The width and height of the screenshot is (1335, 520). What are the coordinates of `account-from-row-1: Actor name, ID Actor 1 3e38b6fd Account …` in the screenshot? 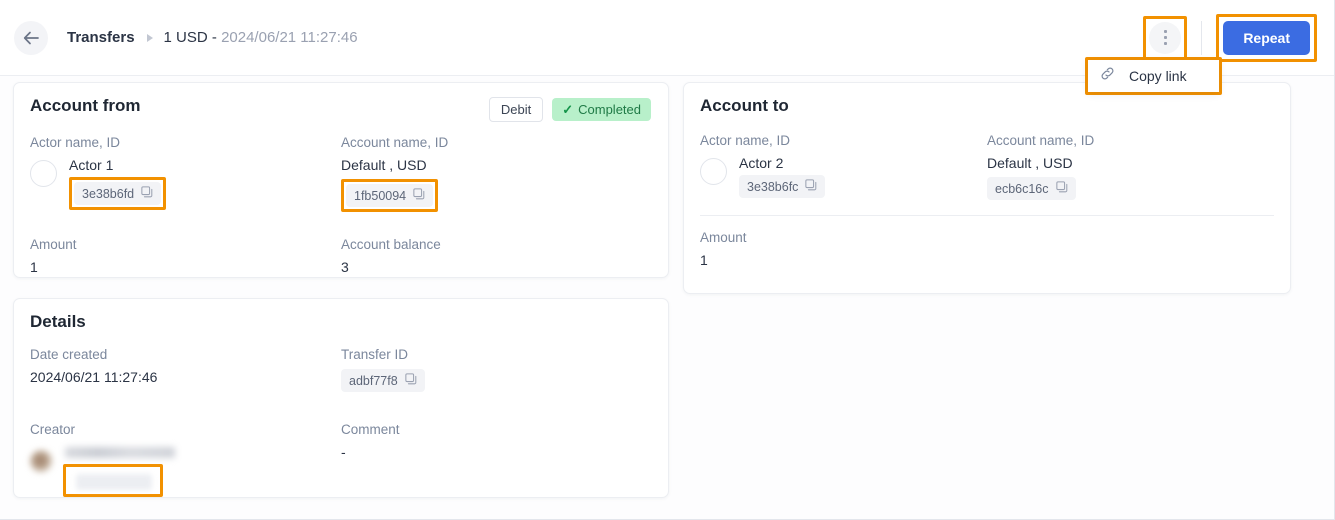 It's located at (341, 173).